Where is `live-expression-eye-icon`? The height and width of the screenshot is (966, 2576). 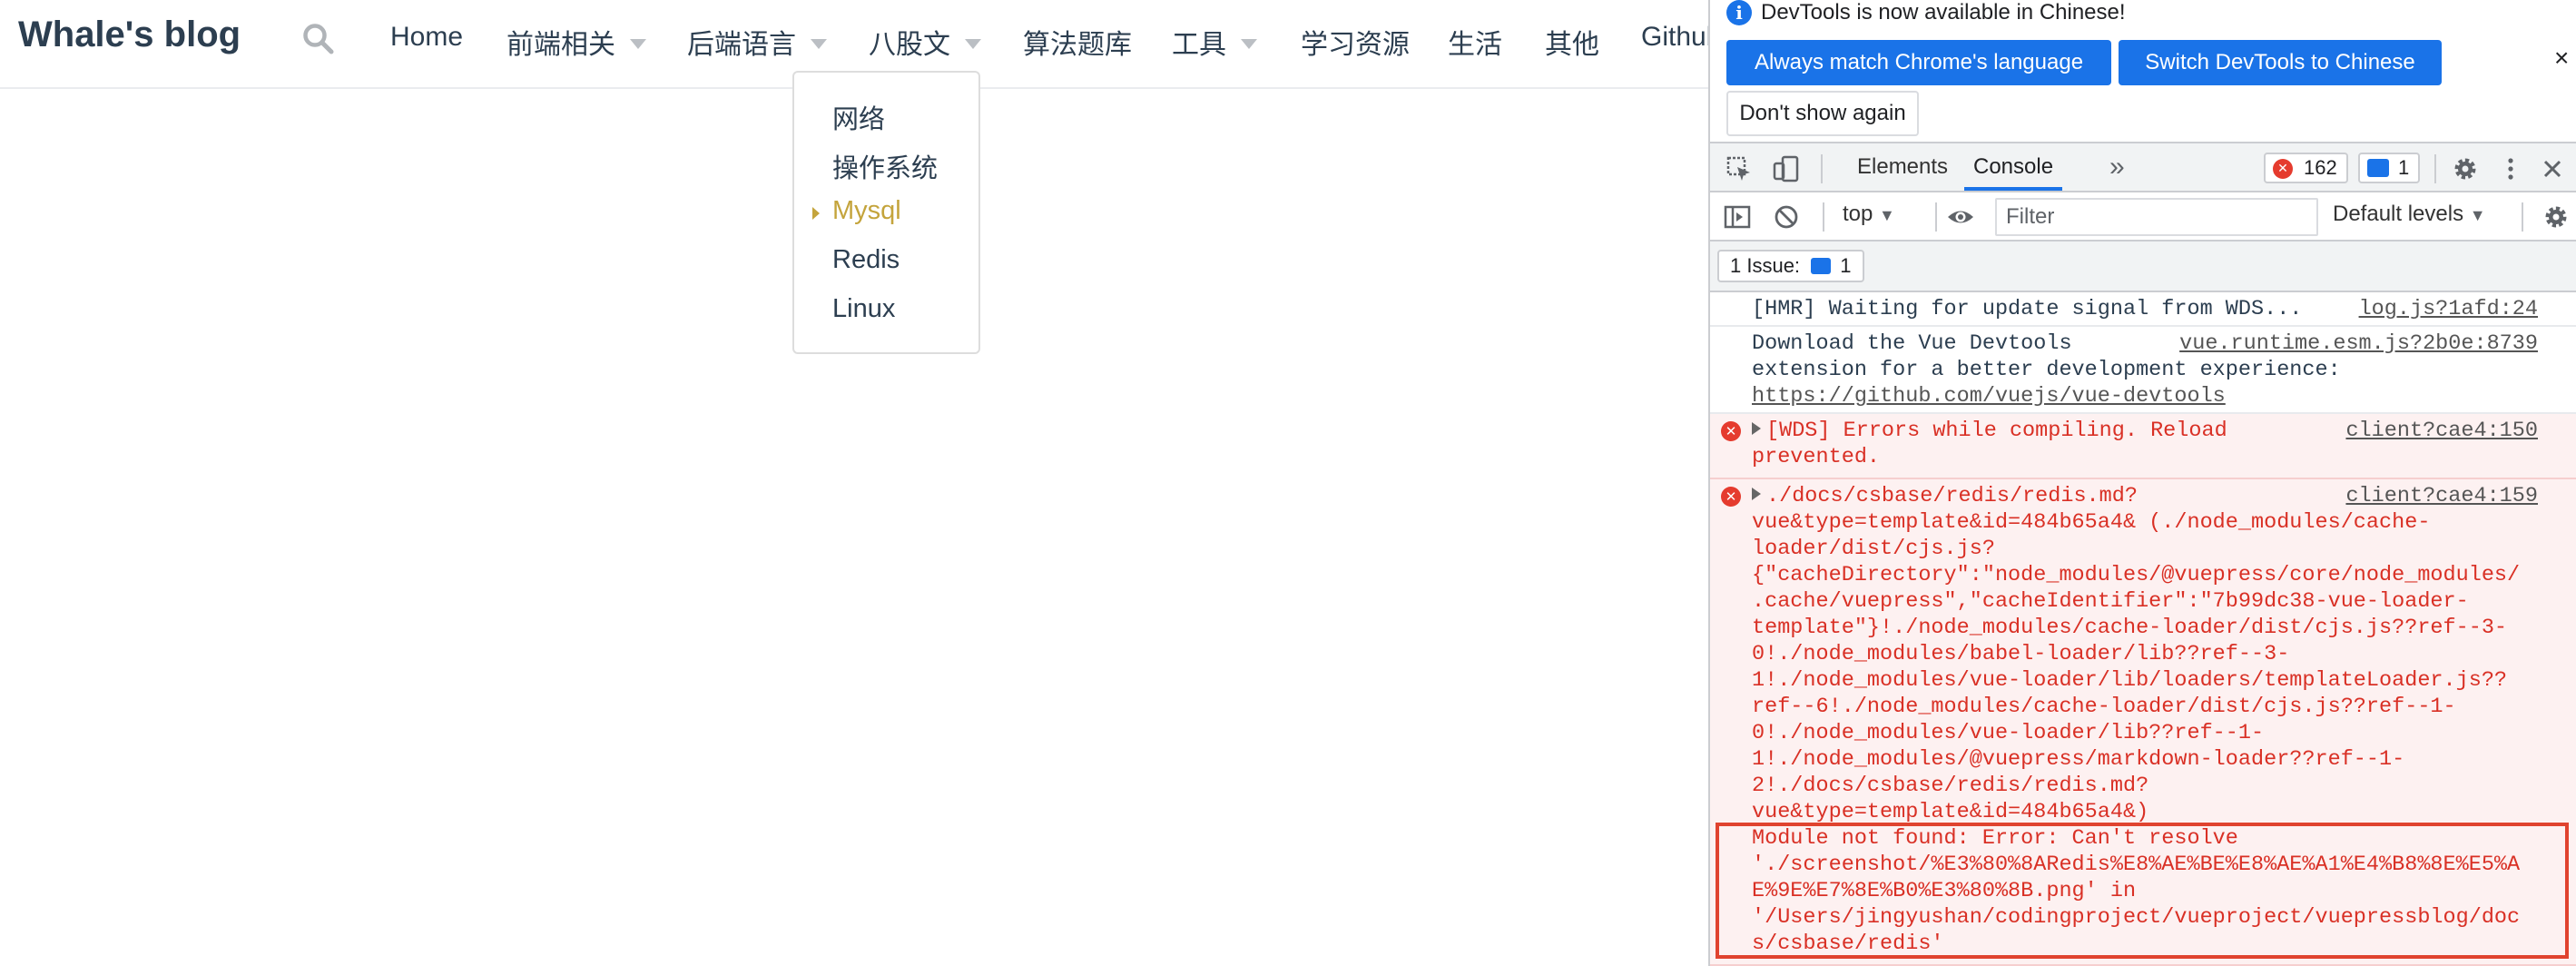 live-expression-eye-icon is located at coordinates (1960, 217).